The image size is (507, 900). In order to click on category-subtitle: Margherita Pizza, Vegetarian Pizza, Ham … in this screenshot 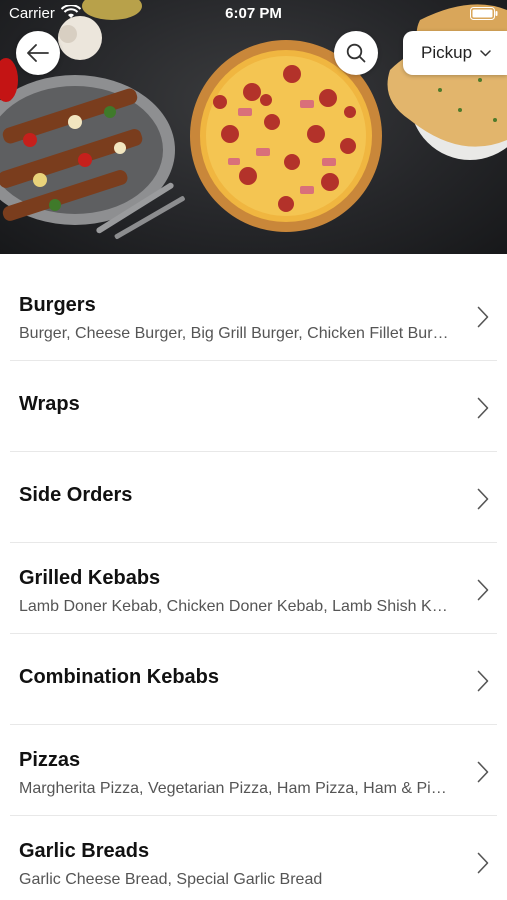, I will do `click(234, 788)`.